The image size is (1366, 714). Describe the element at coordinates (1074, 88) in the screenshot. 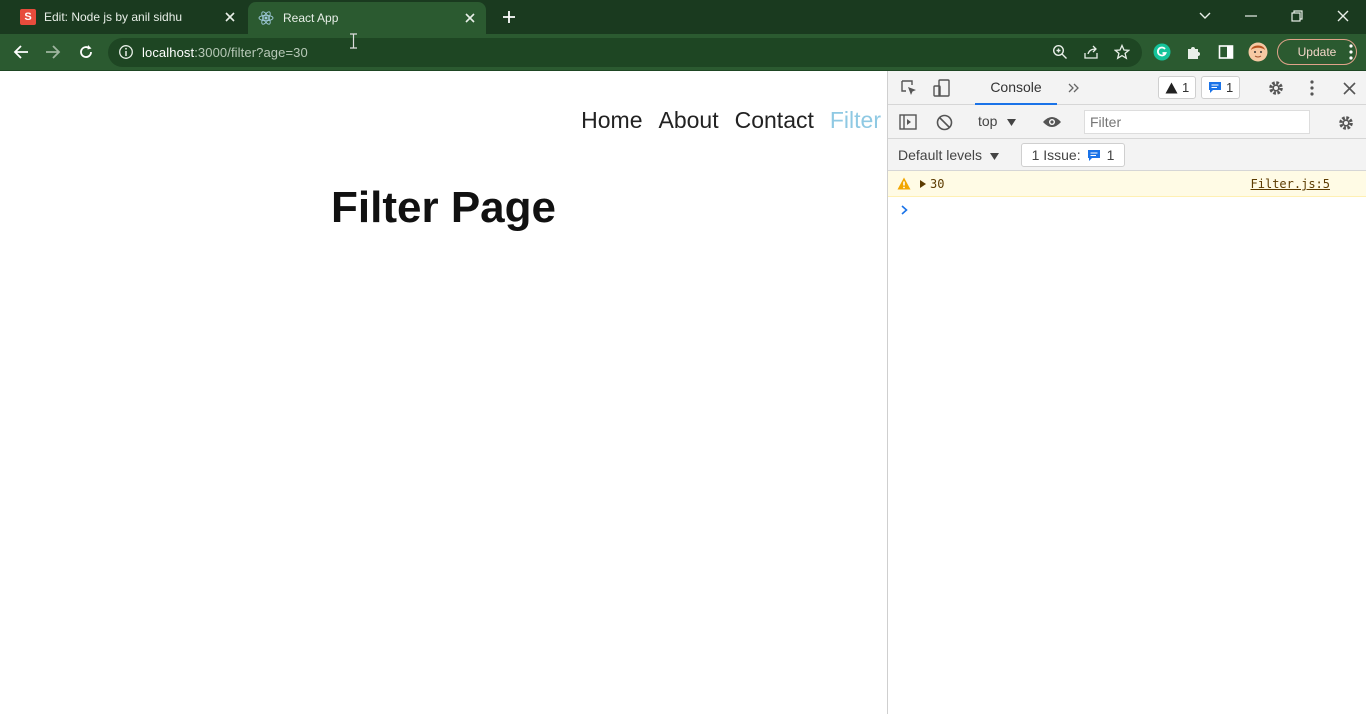

I see `more-tabs-chevron-icon` at that location.